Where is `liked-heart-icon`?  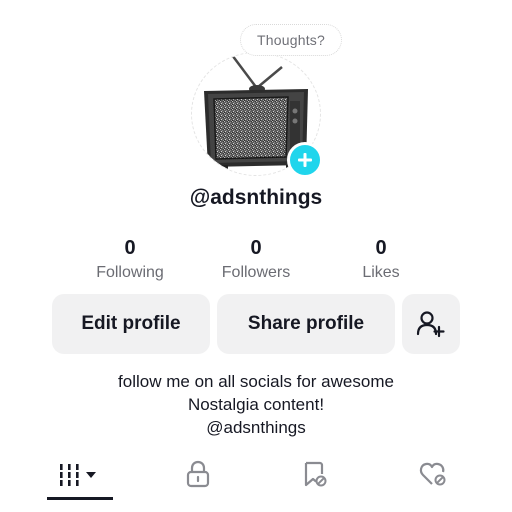 liked-heart-icon is located at coordinates (432, 474).